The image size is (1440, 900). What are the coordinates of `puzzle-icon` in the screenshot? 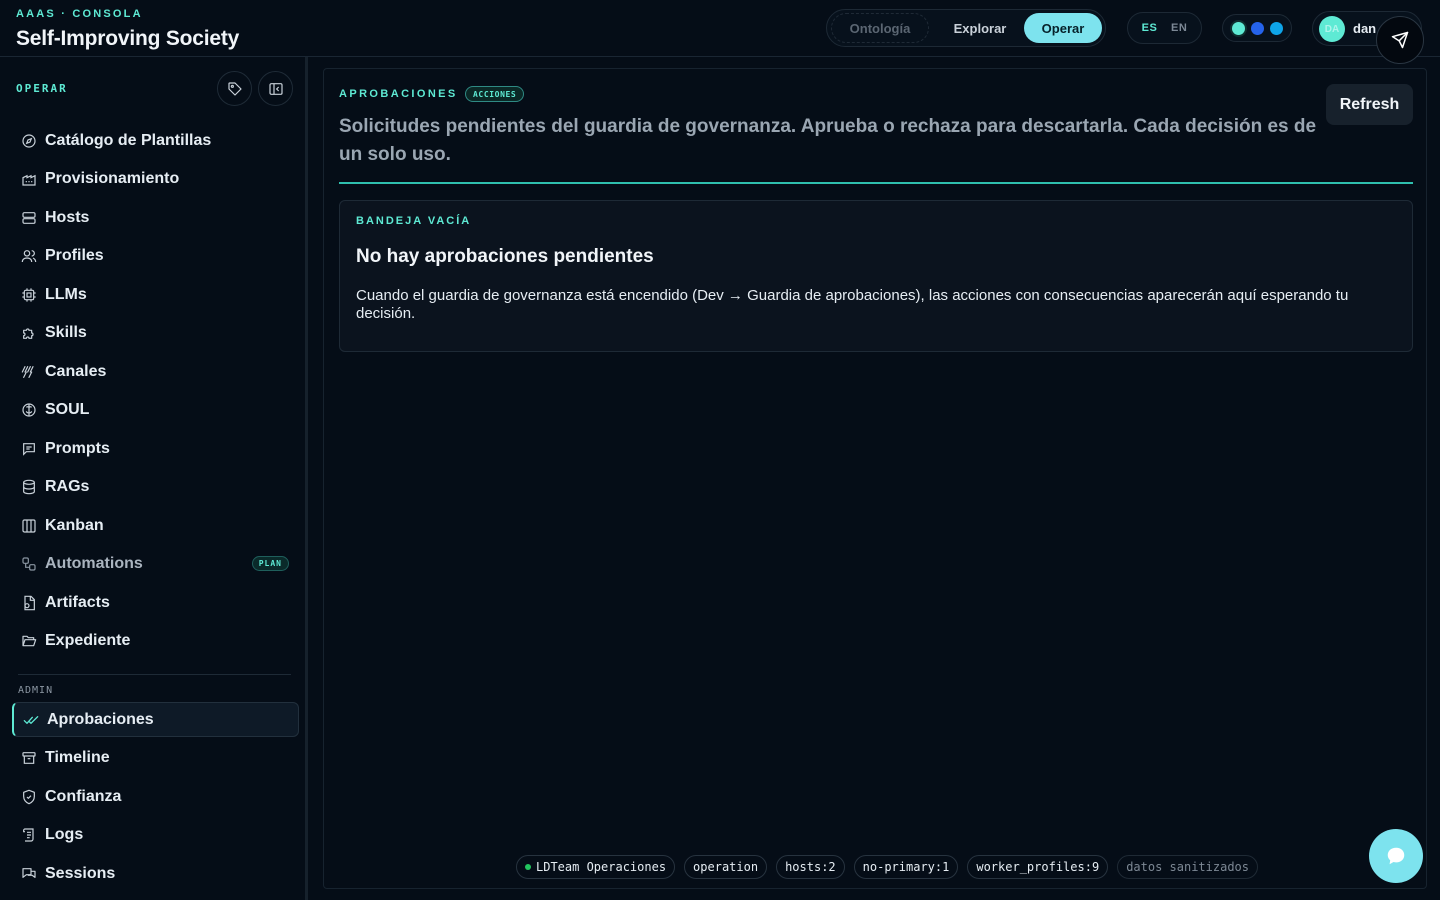 It's located at (28, 332).